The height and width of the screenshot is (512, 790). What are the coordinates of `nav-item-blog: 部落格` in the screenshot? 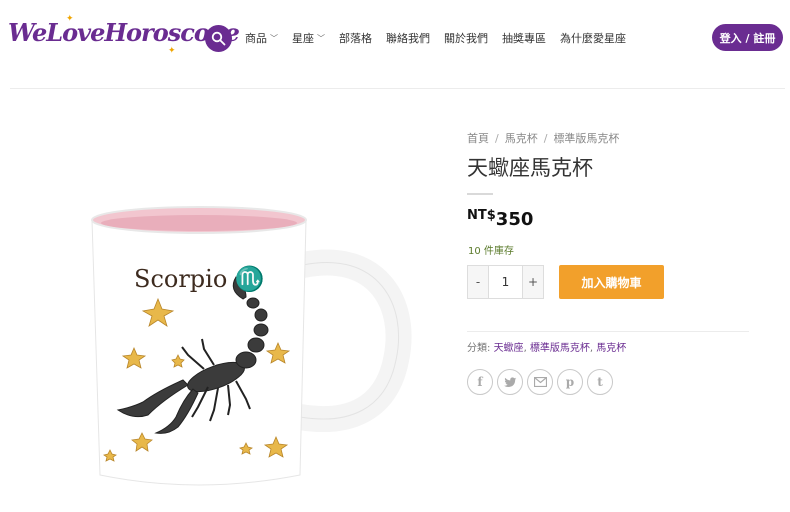 It's located at (355, 38).